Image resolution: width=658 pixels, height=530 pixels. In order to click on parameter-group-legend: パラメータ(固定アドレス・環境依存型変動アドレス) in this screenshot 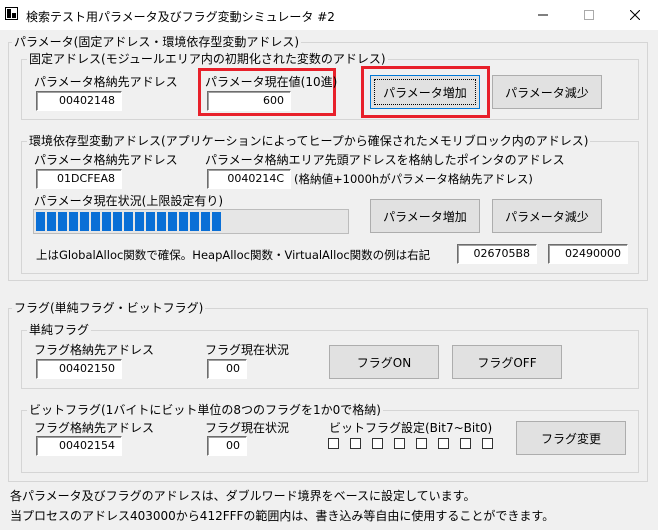, I will do `click(157, 42)`.